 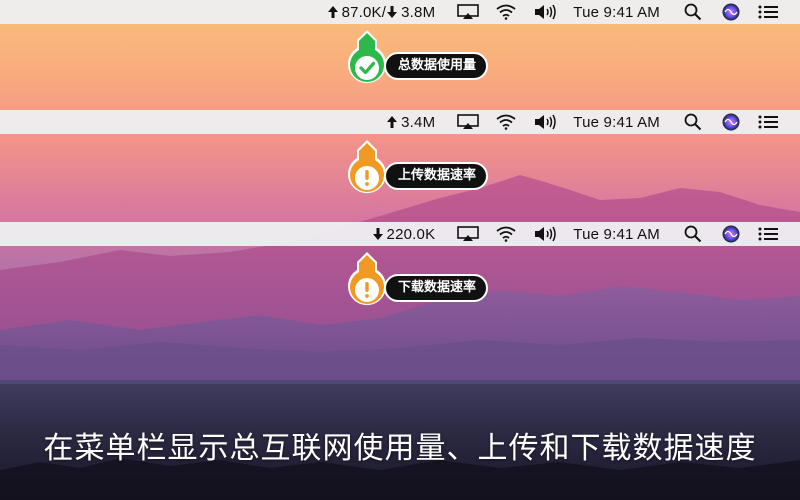 I want to click on download-value: 220.0K, so click(x=411, y=234).